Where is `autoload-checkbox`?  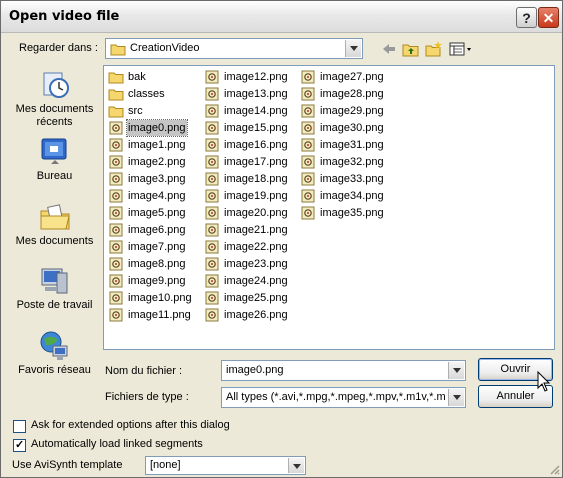 autoload-checkbox is located at coordinates (19, 445).